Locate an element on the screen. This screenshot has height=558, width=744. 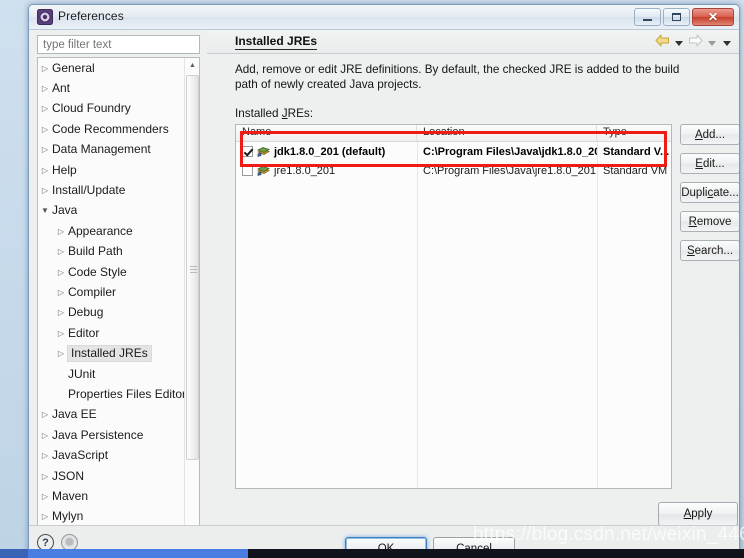
sidebar-item-code-recommenders: ▷ Code Recommenders is located at coordinates (111, 129).